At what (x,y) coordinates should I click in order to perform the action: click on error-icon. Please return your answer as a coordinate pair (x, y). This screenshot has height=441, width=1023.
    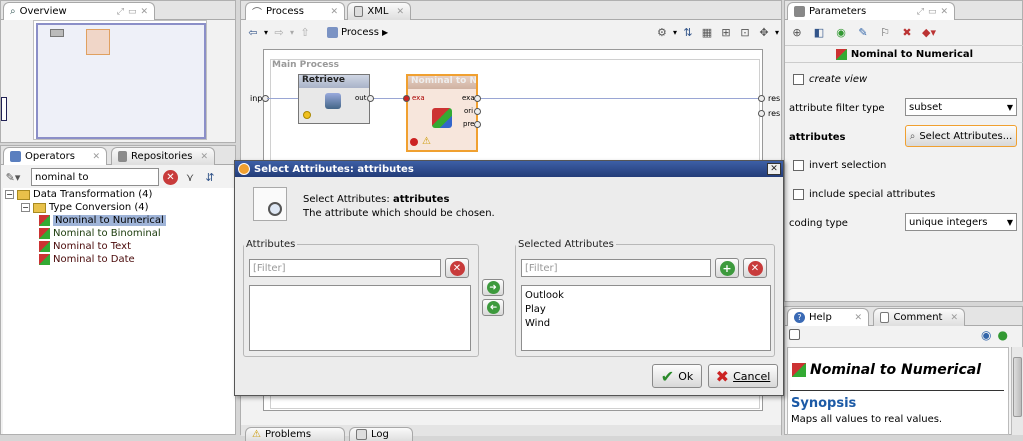
    Looking at the image, I should click on (414, 142).